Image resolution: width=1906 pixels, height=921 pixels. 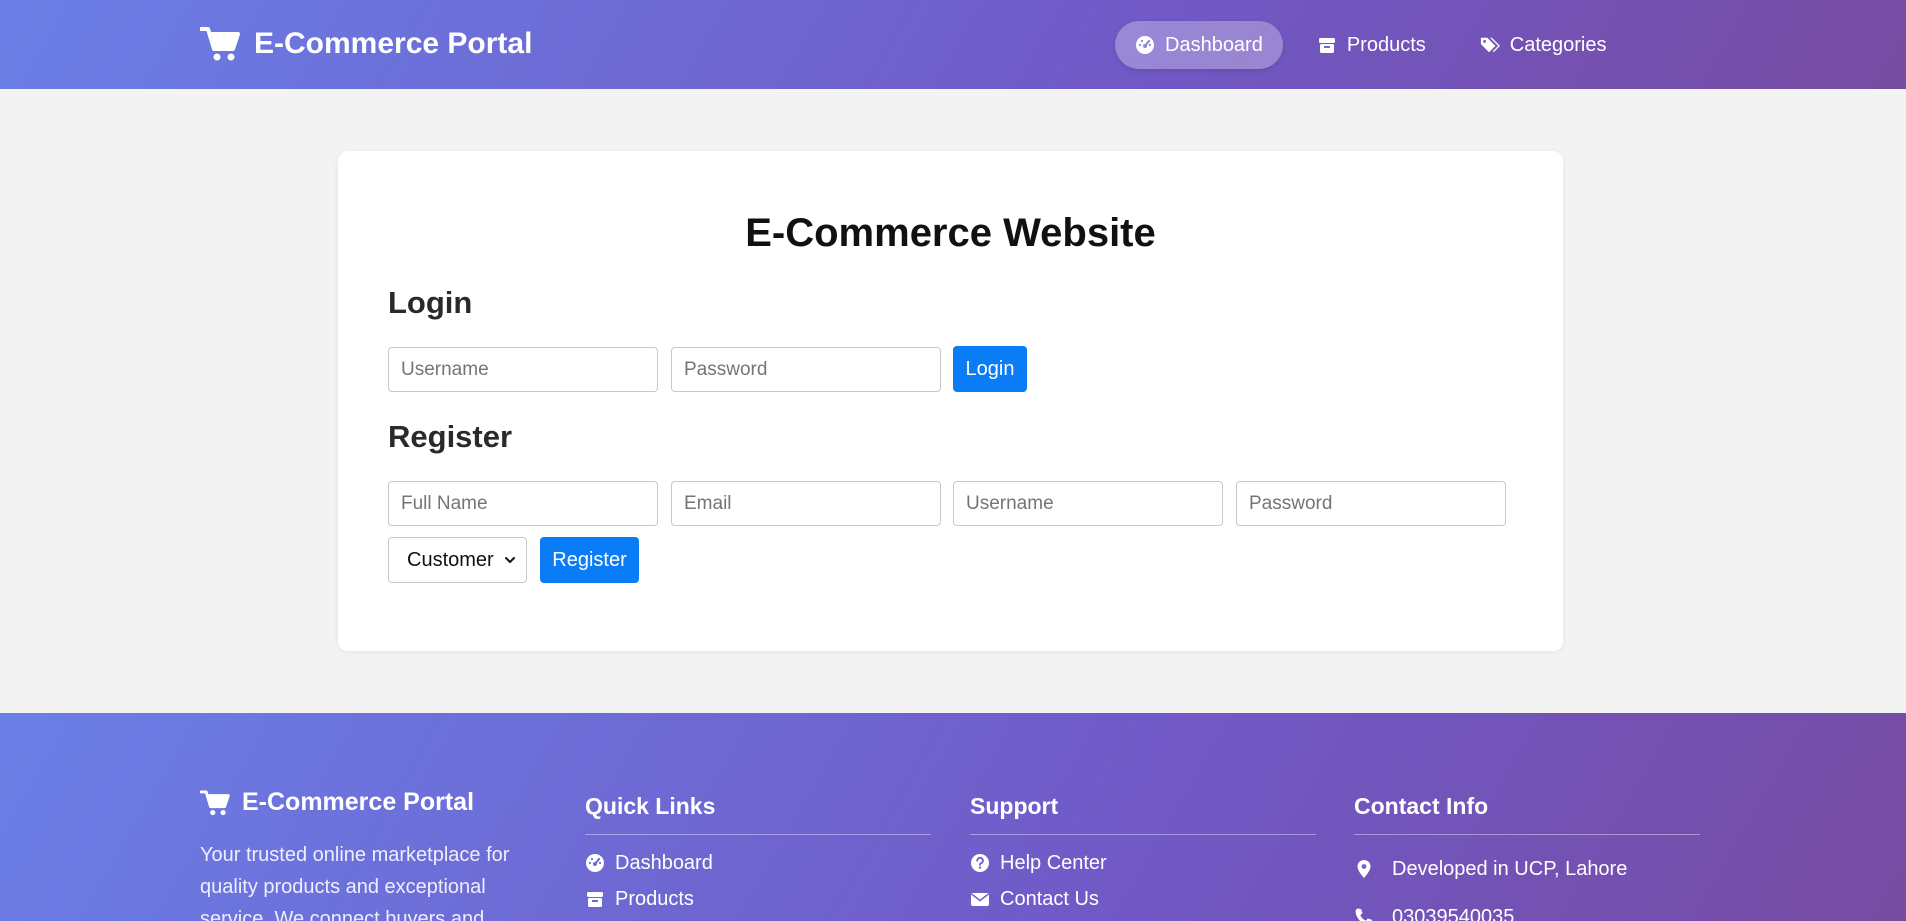 I want to click on page-title: E-Commerce Website, so click(x=950, y=233).